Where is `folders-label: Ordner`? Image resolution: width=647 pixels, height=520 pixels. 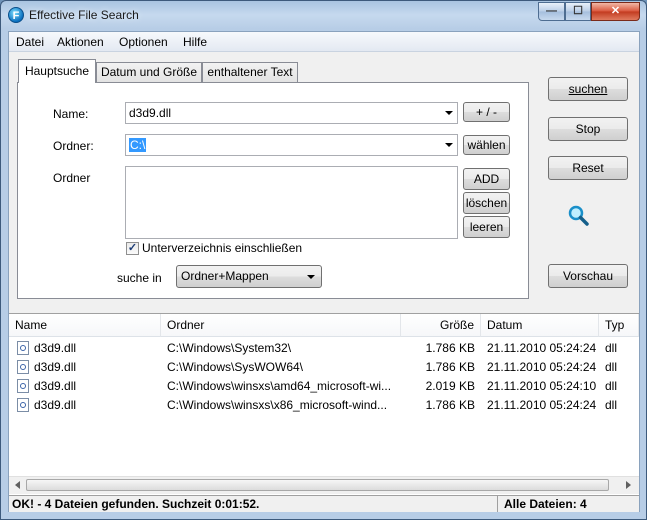 folders-label: Ordner is located at coordinates (72, 178).